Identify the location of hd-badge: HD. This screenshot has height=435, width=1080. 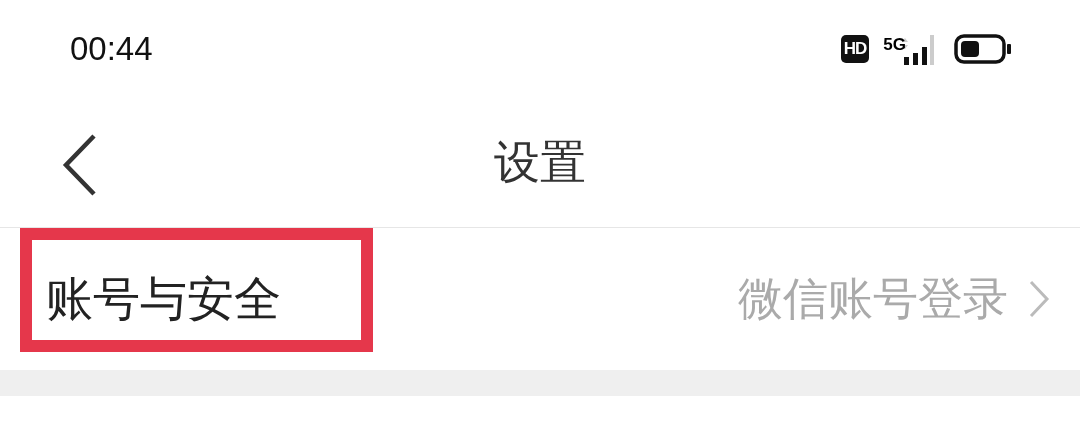
(855, 49).